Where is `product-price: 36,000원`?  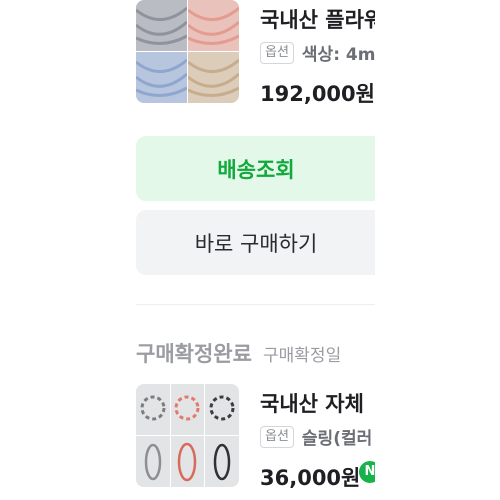 product-price: 36,000원 is located at coordinates (310, 478).